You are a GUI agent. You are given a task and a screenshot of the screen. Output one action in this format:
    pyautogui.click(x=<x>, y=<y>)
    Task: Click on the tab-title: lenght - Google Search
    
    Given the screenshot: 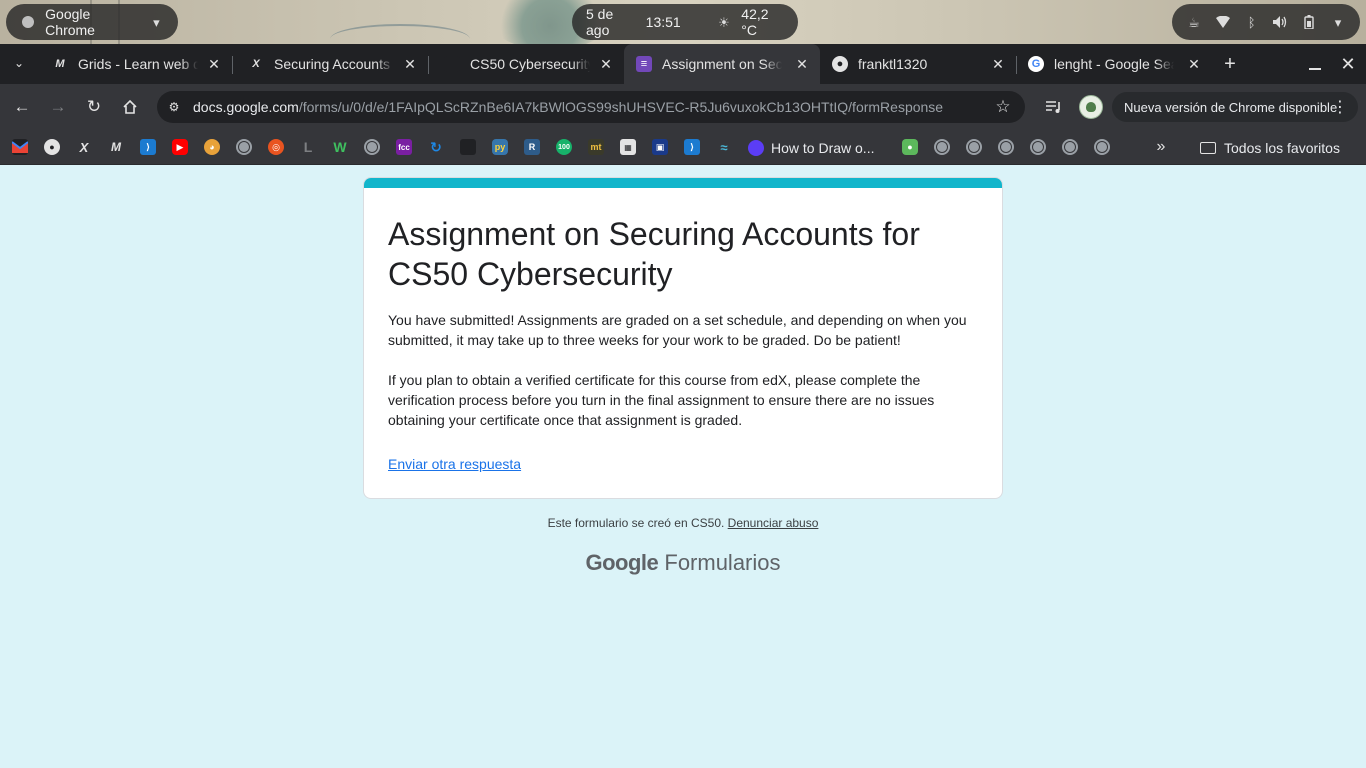 What is the action you would take?
    pyautogui.click(x=1114, y=64)
    